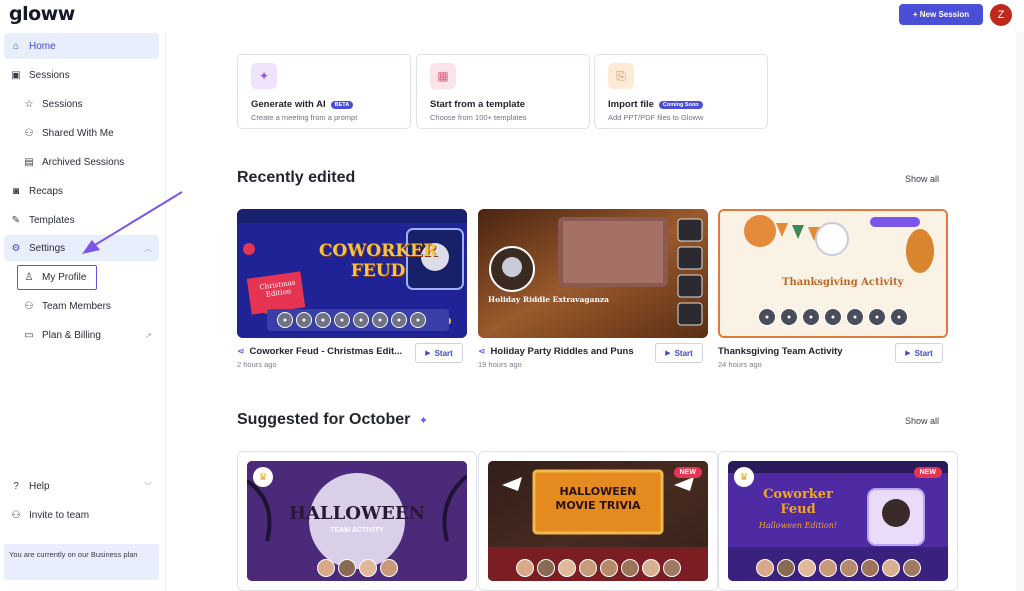  What do you see at coordinates (42, 14) in the screenshot?
I see `gloww-logo: gloww` at bounding box center [42, 14].